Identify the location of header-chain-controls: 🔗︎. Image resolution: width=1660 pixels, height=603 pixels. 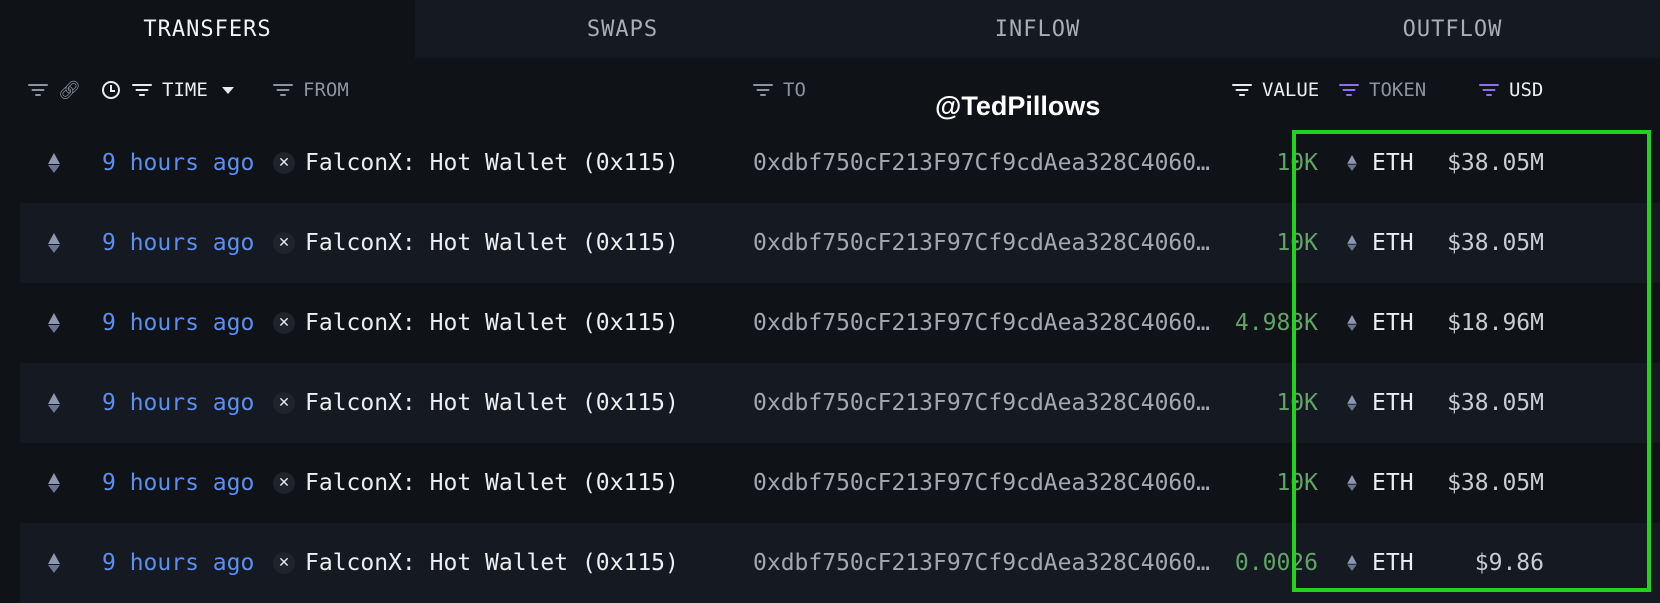
(54, 90).